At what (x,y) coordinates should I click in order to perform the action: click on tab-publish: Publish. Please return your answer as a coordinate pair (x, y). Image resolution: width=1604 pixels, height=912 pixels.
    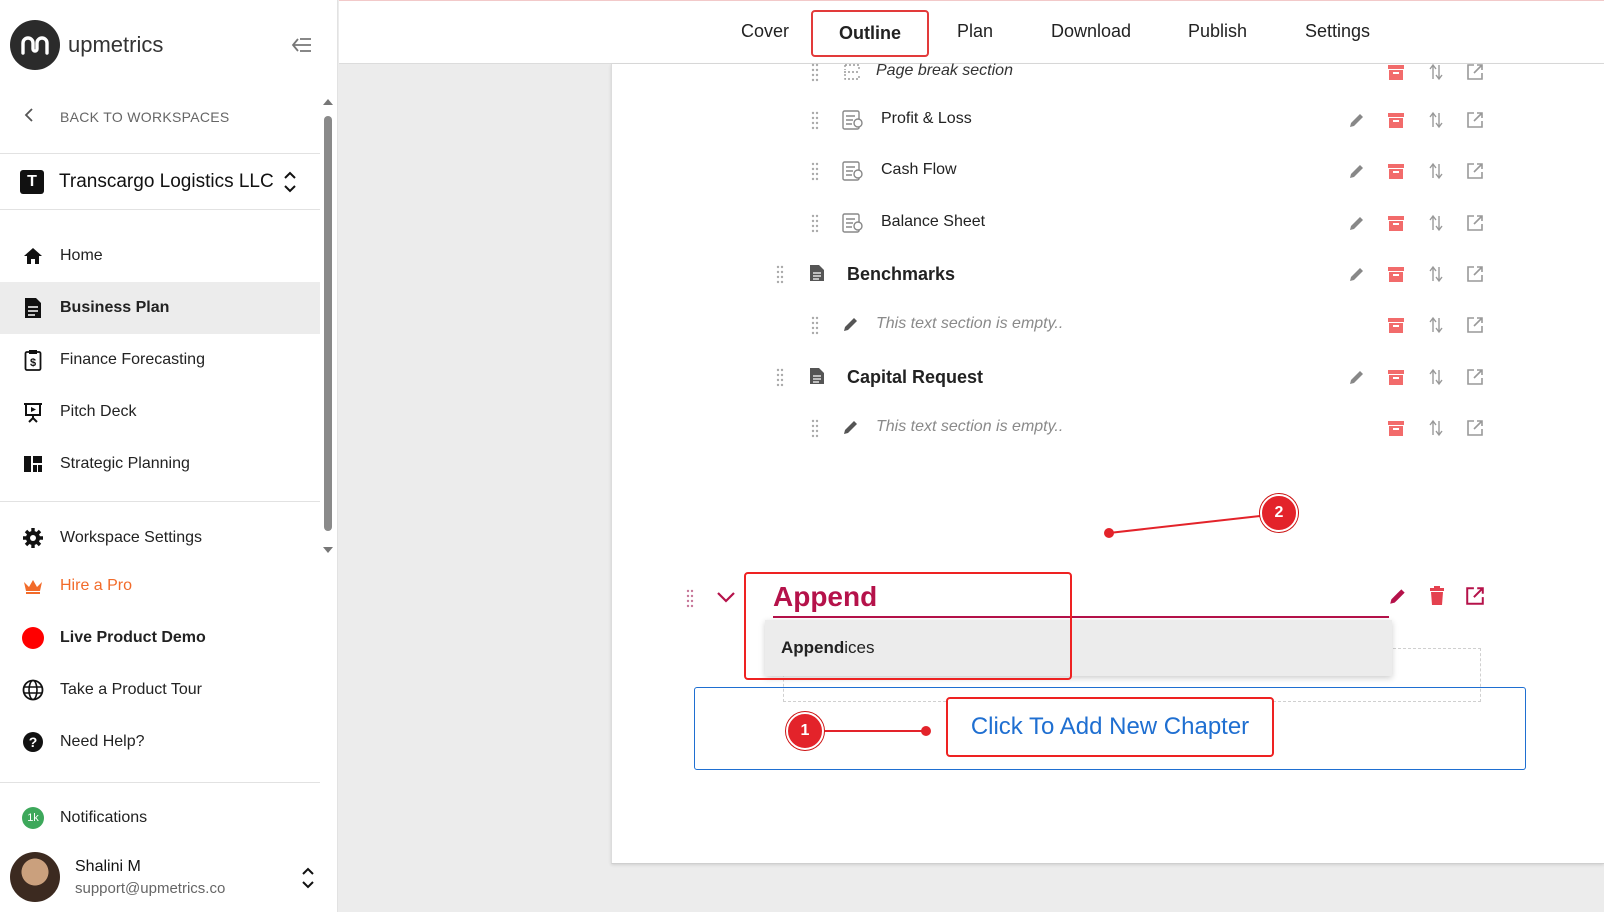
    Looking at the image, I should click on (1217, 31).